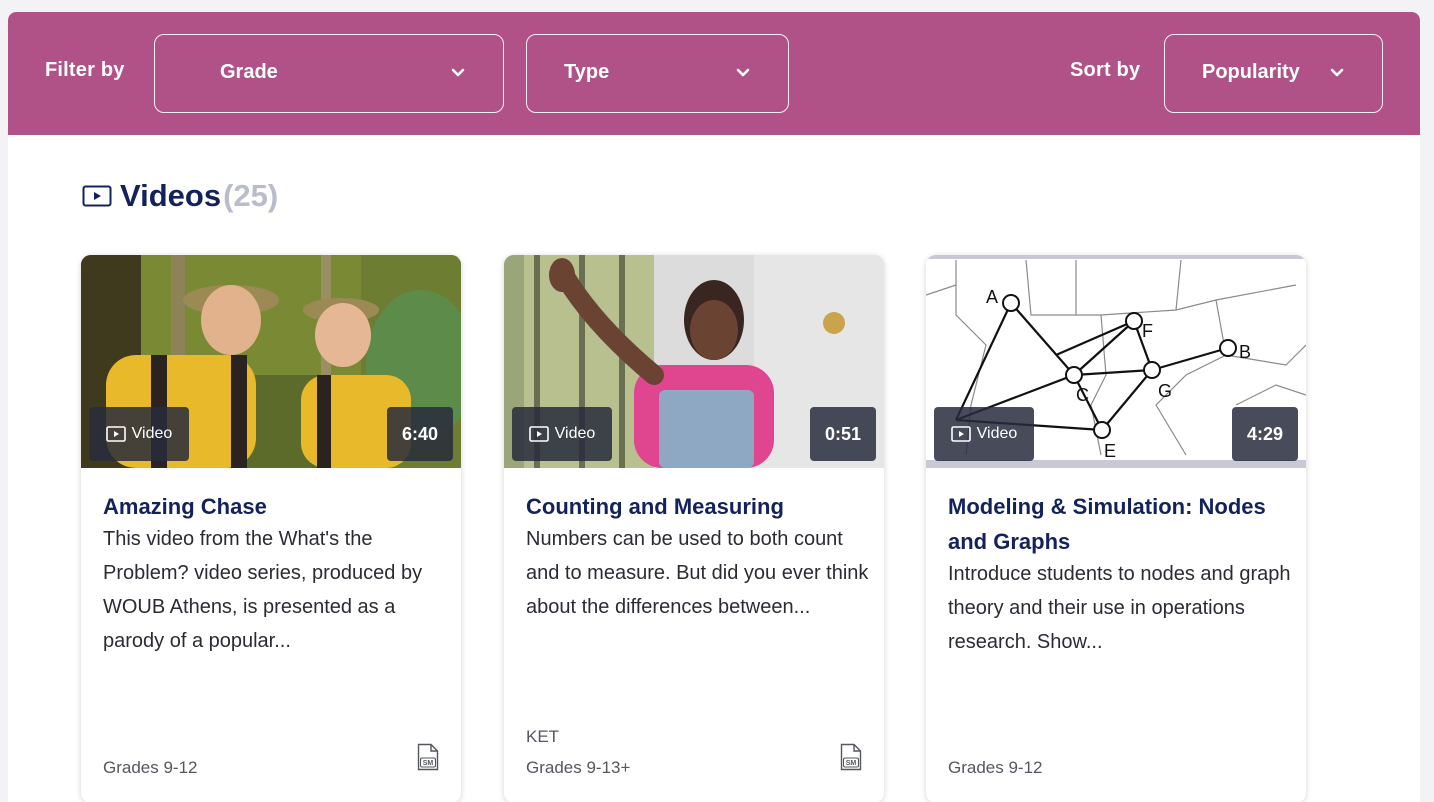 This screenshot has height=802, width=1434. I want to click on sort-by-label: Sort by, so click(1105, 70).